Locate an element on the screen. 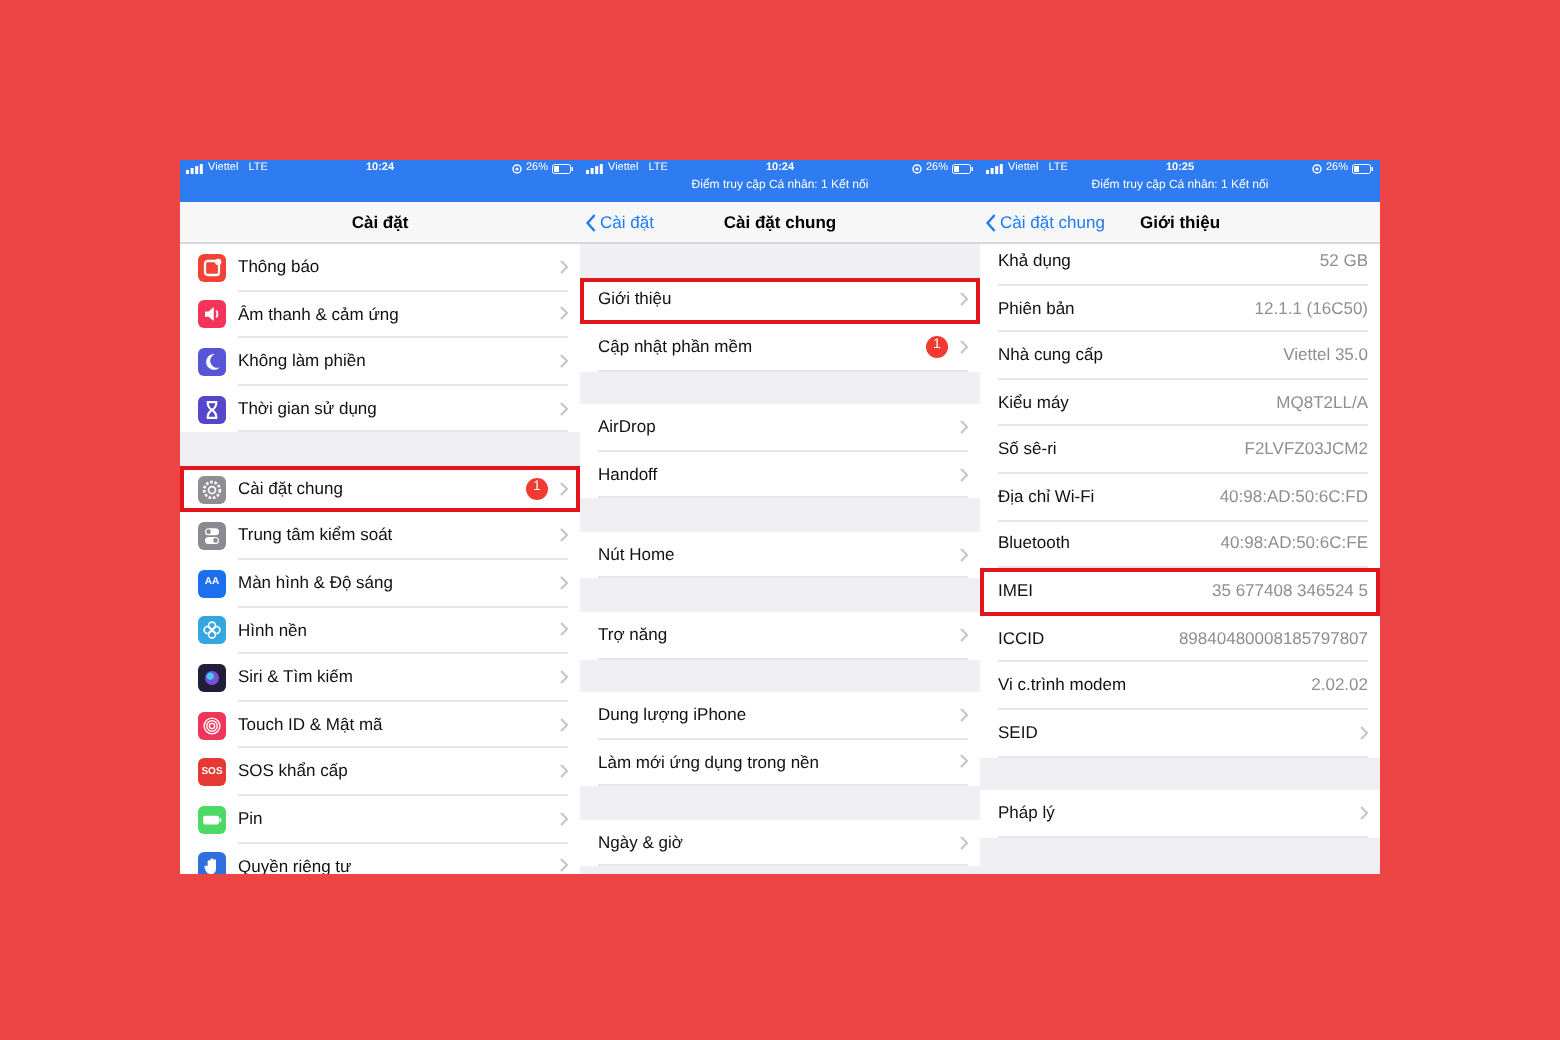 The image size is (1560, 1040). settings-row: Nhà cung cấp Viettel 35.0 is located at coordinates (1180, 356).